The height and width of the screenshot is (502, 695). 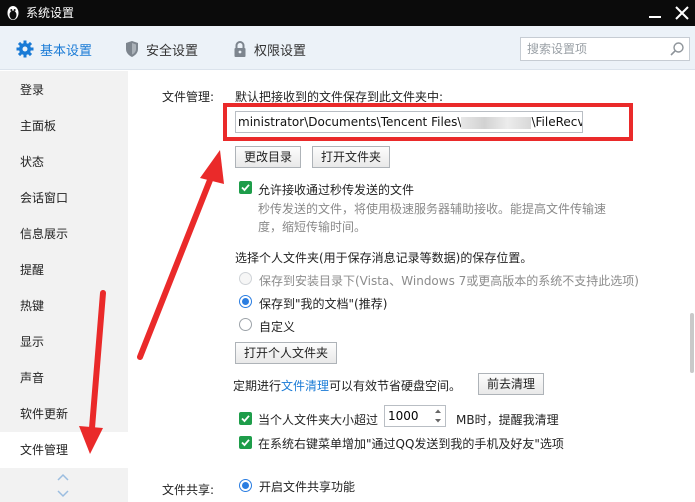 I want to click on cleanup-text: 定期进行文件清理可以有效节省硬盘空间。, so click(x=347, y=385).